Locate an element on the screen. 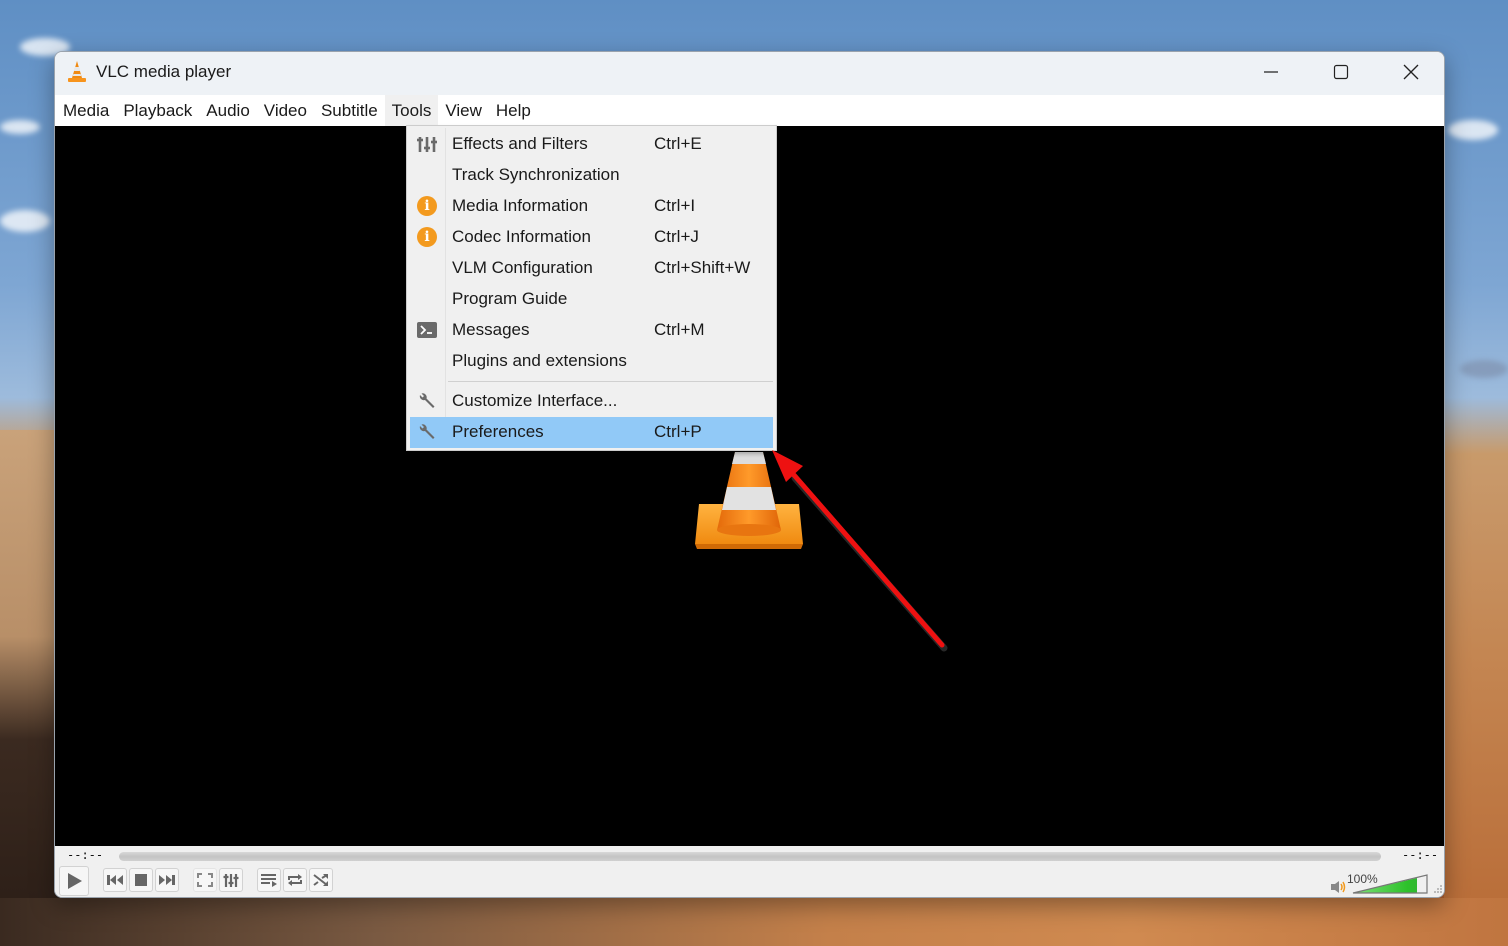 The image size is (1508, 946). menu-item-preferences: Preferences Ctrl+P is located at coordinates (591, 432).